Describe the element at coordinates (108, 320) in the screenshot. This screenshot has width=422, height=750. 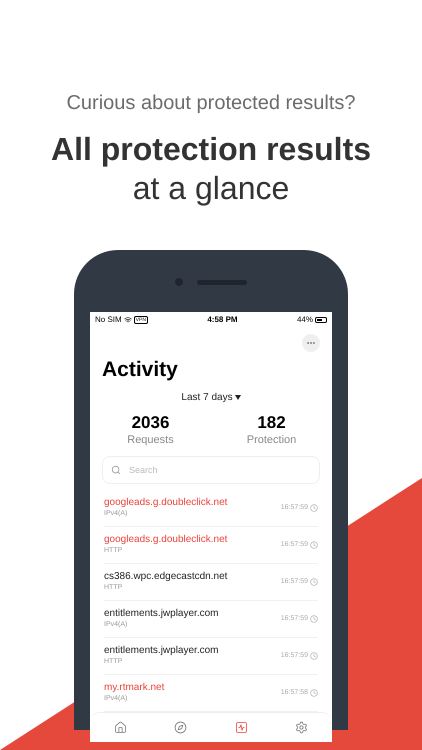
I see `carrier-label: No SIM` at that location.